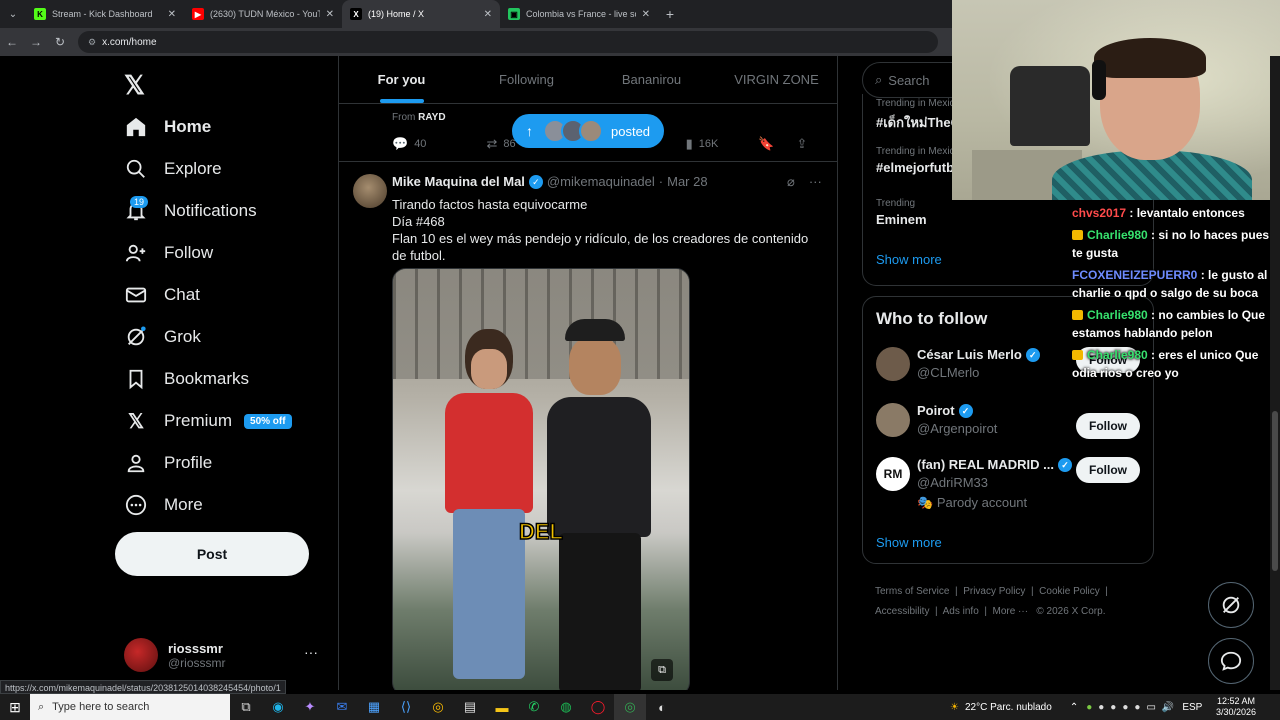  I want to click on sidebar-item-chat: Chat, so click(162, 295).